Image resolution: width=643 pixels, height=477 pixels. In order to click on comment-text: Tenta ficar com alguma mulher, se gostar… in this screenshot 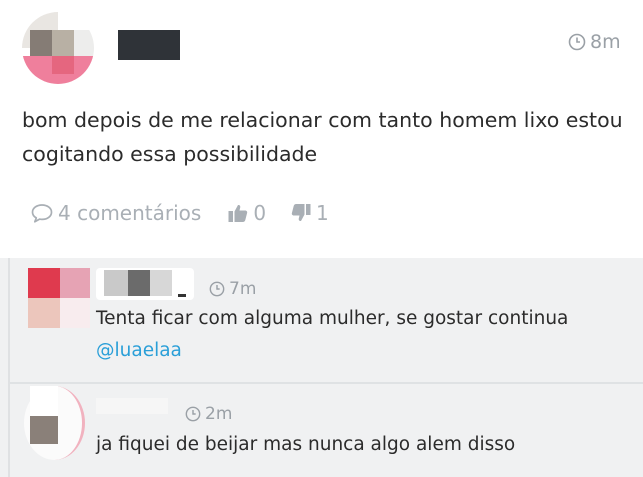, I will do `click(332, 318)`.